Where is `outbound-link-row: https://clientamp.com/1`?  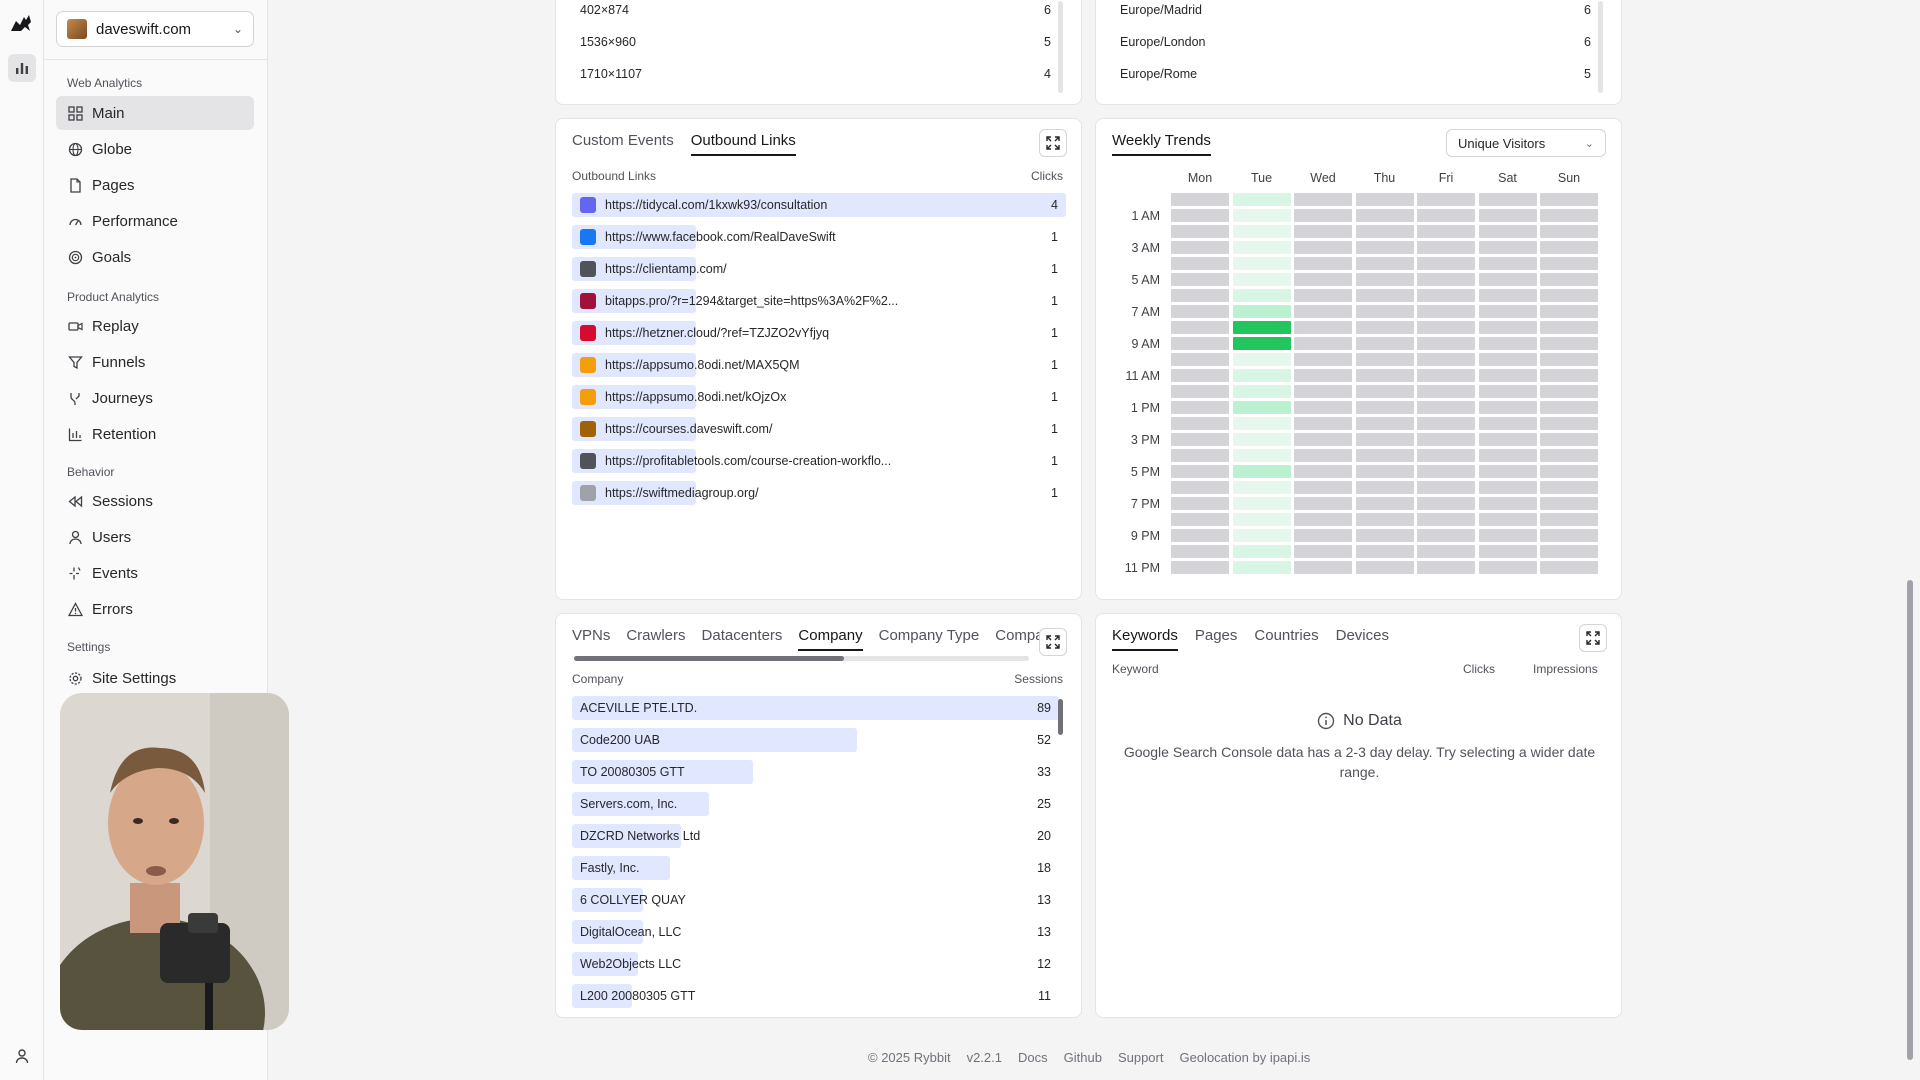
outbound-link-row: https://clientamp.com/1 is located at coordinates (819, 269).